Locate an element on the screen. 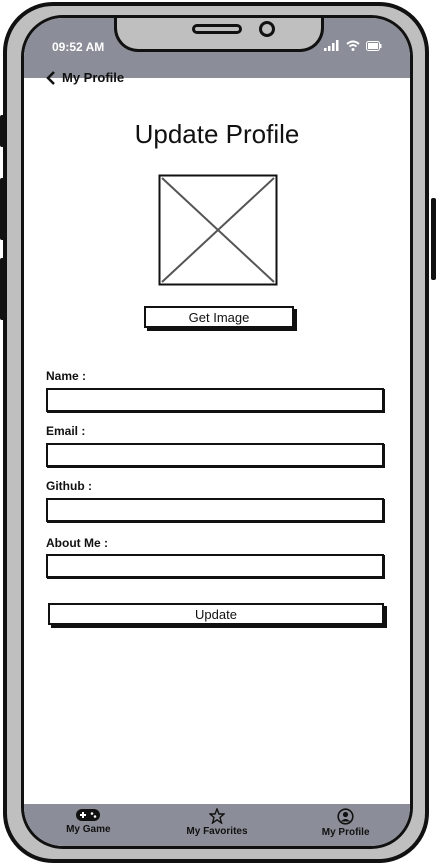 The width and height of the screenshot is (436, 867). name-input is located at coordinates (215, 400).